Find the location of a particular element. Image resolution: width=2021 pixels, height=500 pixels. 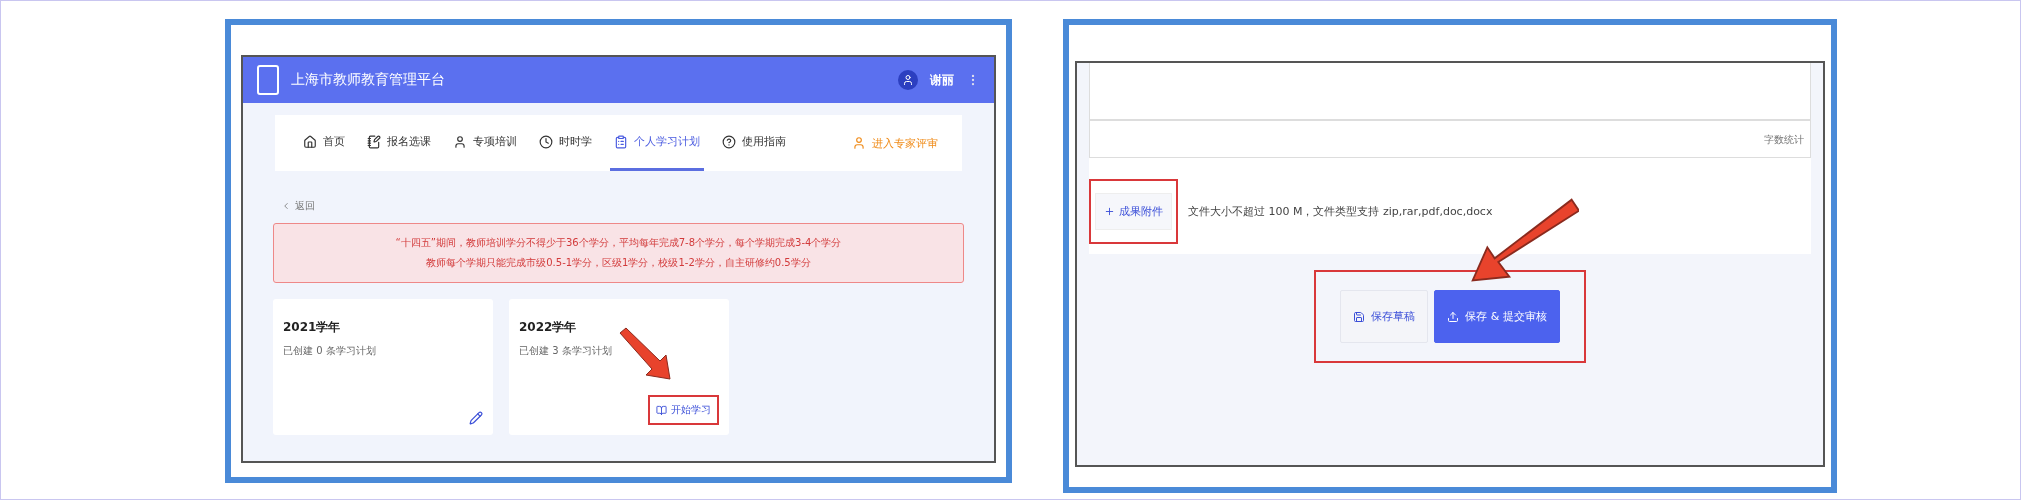

app-title: 上海市教师教育管理平台 is located at coordinates (368, 80).